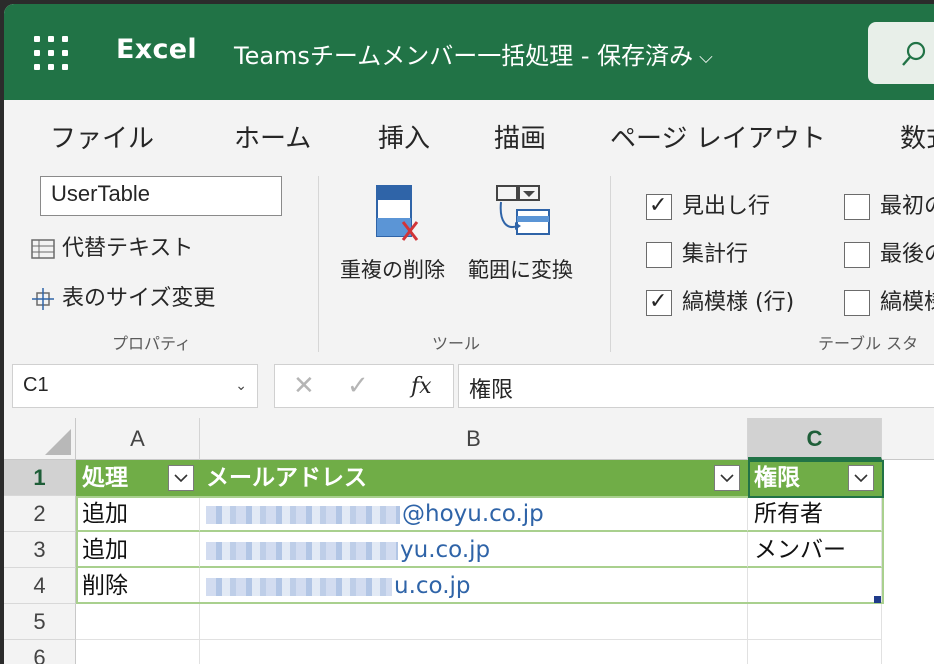 The height and width of the screenshot is (664, 934). What do you see at coordinates (815, 478) in the screenshot?
I see `table-header-cell: 権限` at bounding box center [815, 478].